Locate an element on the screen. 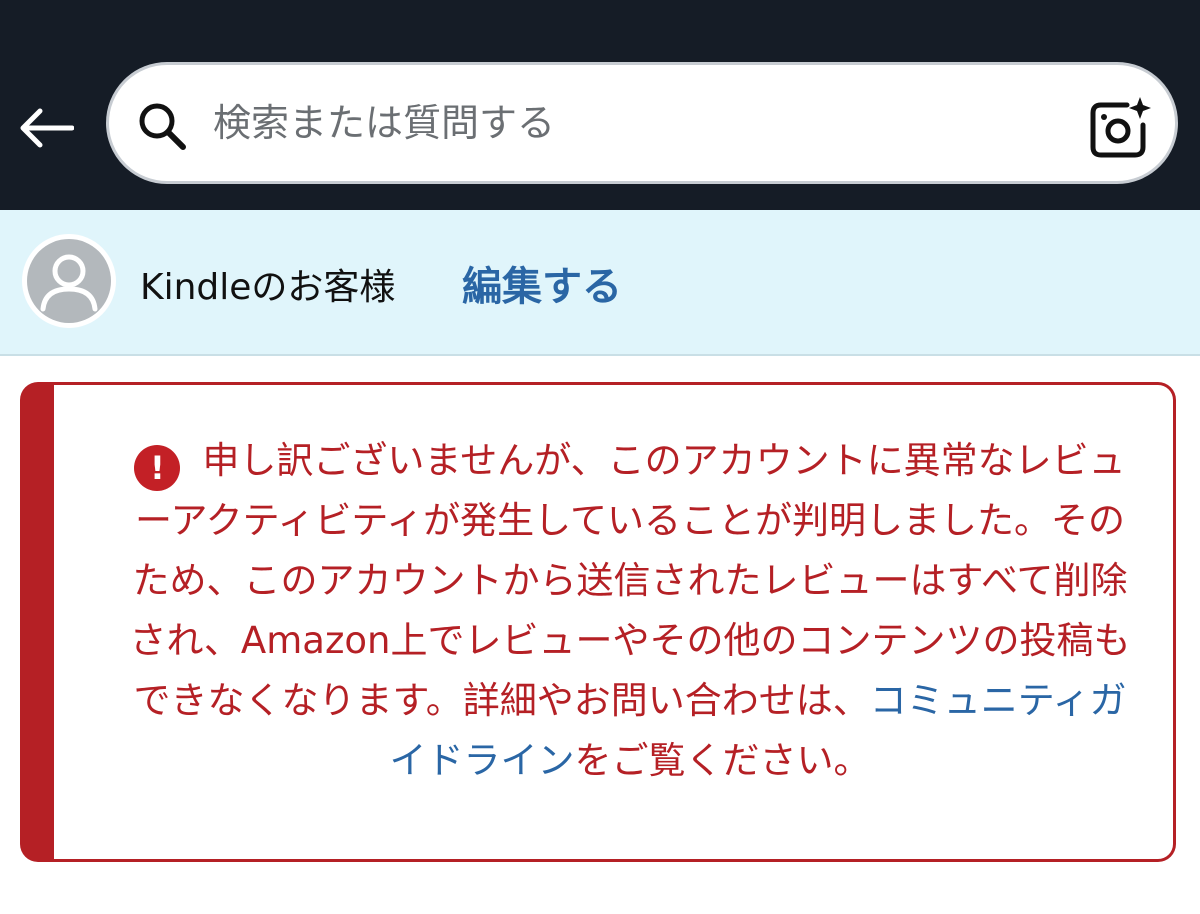 The image size is (1200, 914). customer-name: Kindleのお客様 is located at coordinates (268, 287).